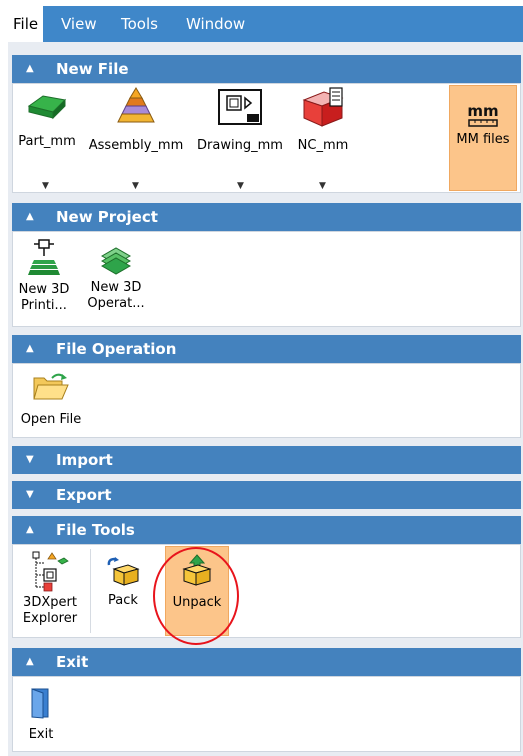  I want to click on section-header-import: ▼ Import, so click(266, 460).